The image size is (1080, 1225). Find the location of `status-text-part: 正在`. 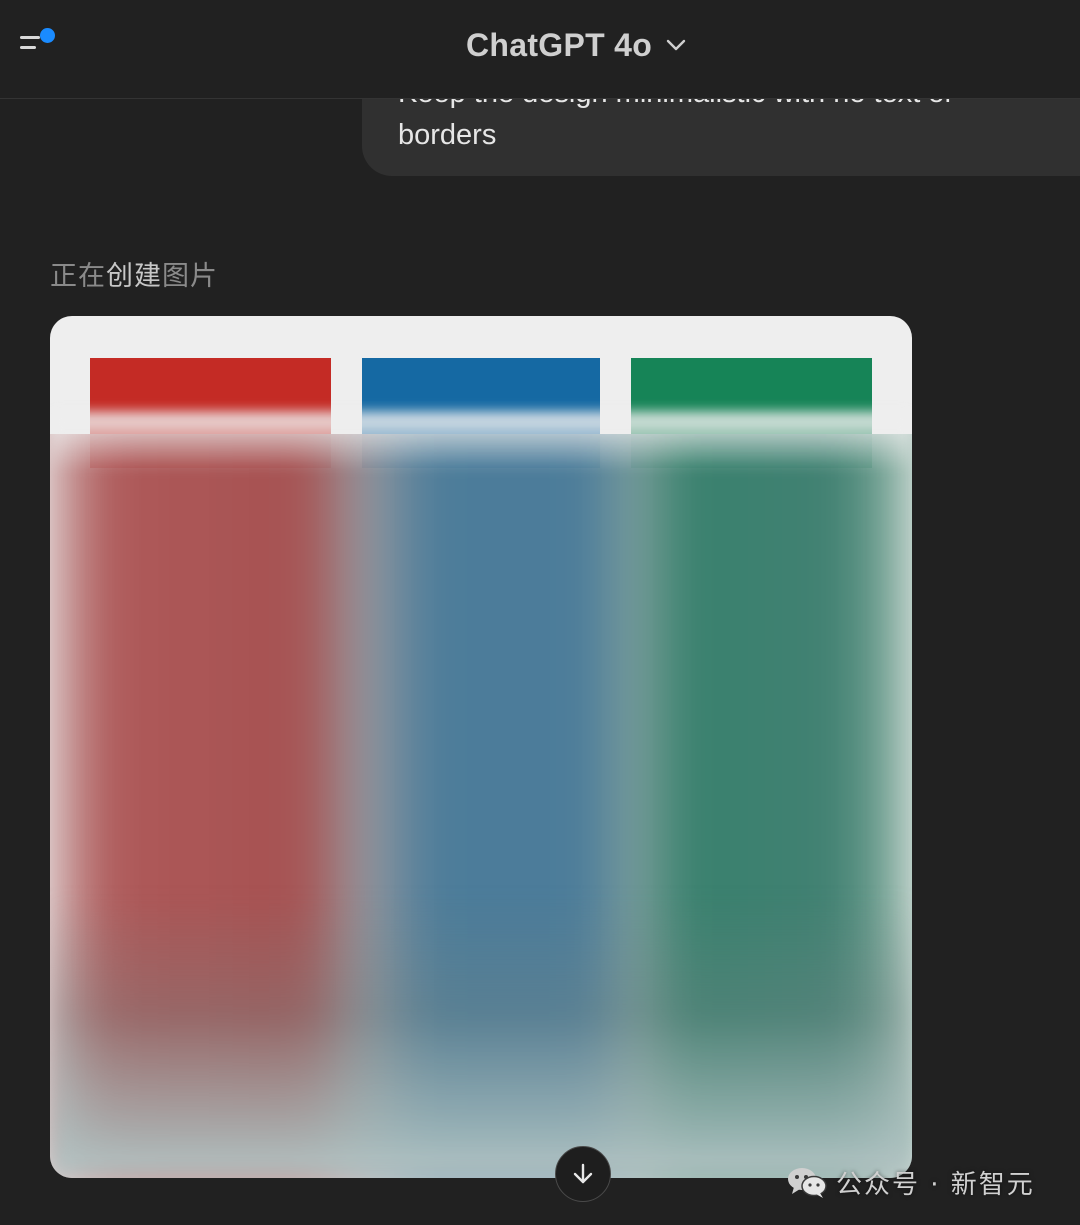

status-text-part: 正在 is located at coordinates (78, 276).